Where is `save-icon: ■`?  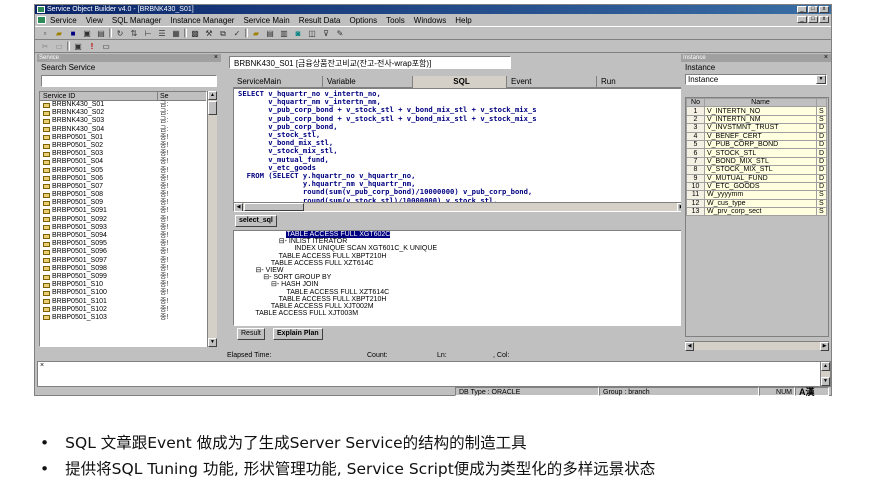 save-icon: ■ is located at coordinates (73, 33).